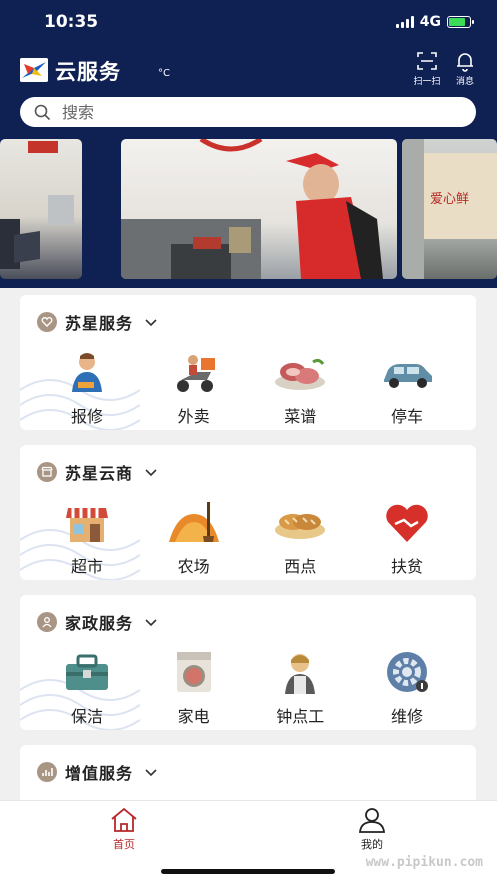  Describe the element at coordinates (71, 22) in the screenshot. I see `status-time: 10:35` at that location.